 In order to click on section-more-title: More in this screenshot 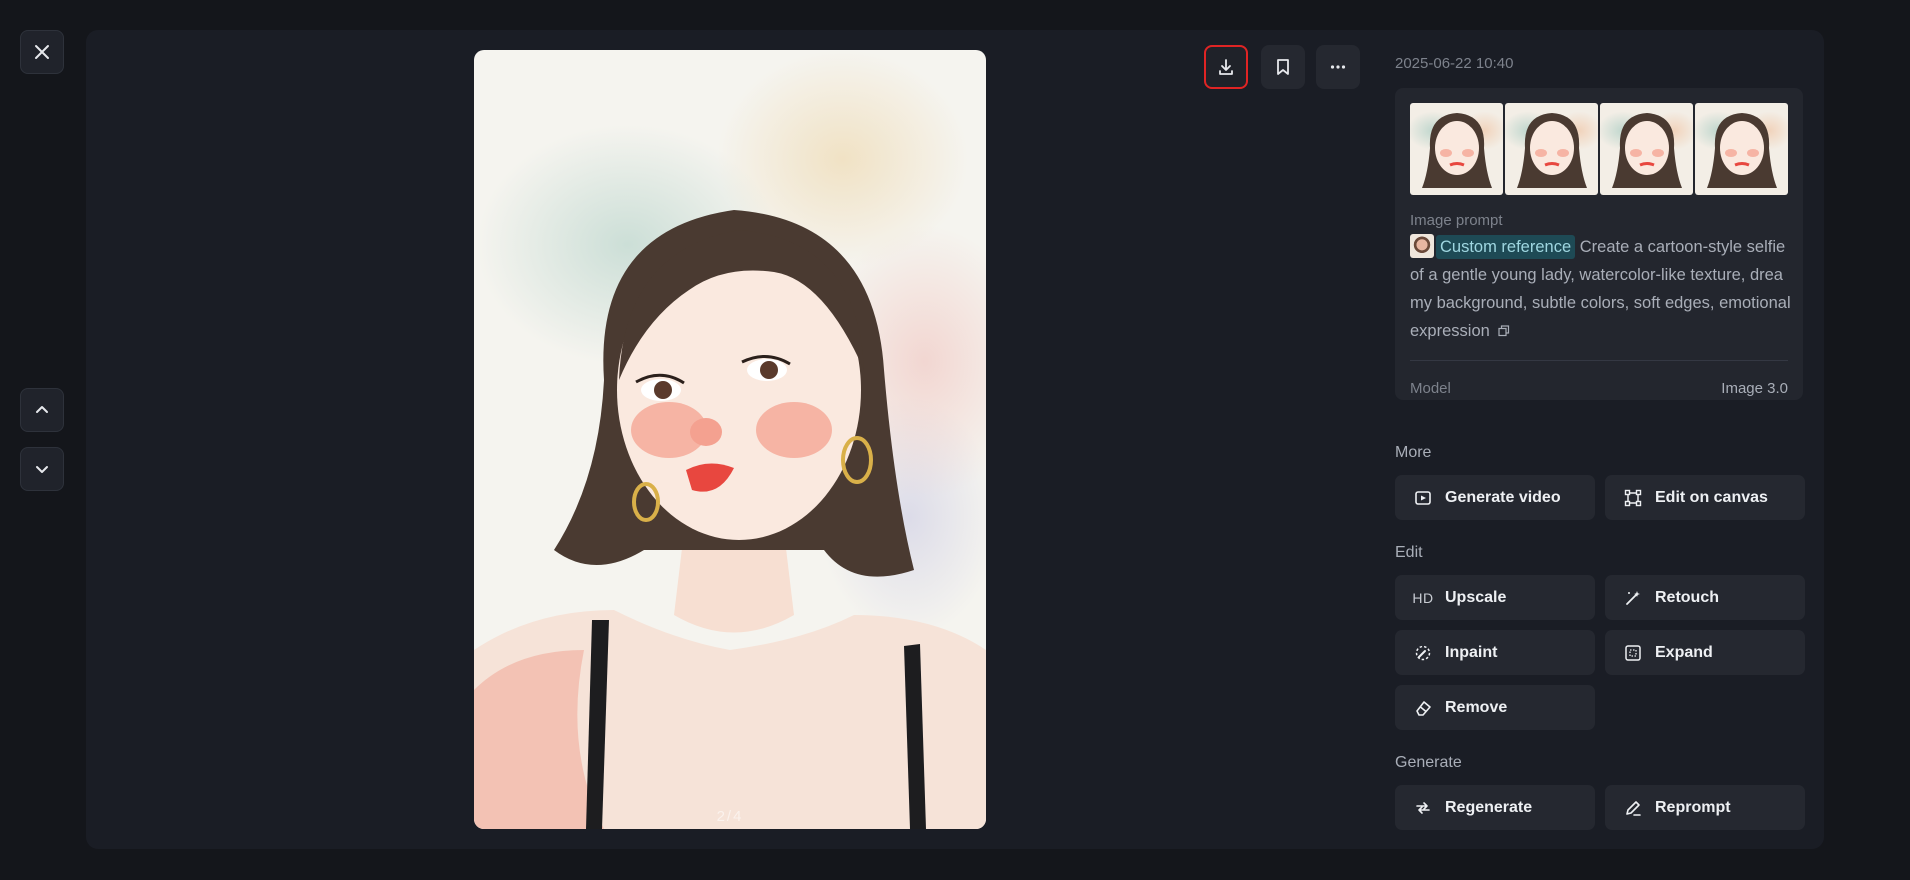, I will do `click(1413, 452)`.